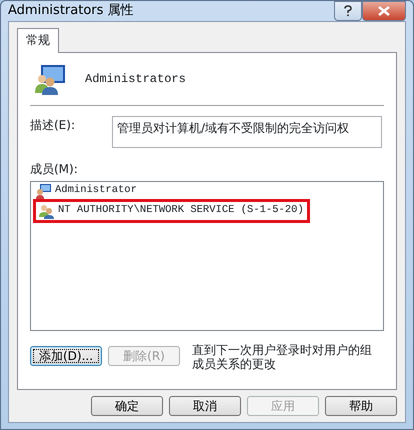 The height and width of the screenshot is (430, 414). What do you see at coordinates (181, 210) in the screenshot?
I see `member-name: NT AUTHORITY\NETWORK SERVICE (S-1-5-20)` at bounding box center [181, 210].